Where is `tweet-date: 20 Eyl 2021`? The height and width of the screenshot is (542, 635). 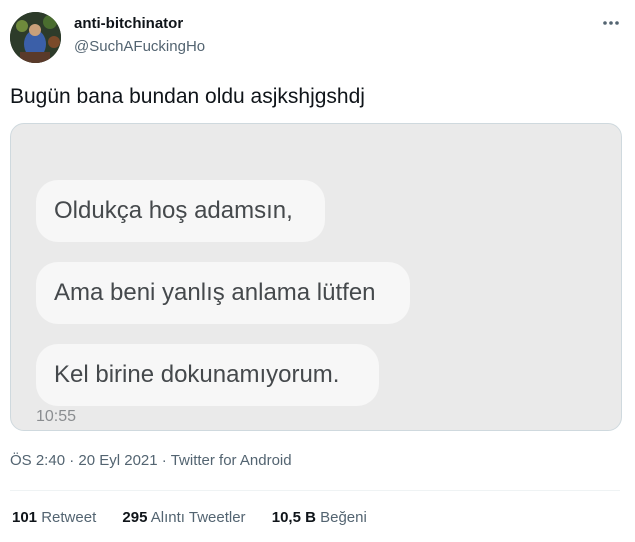
tweet-date: 20 Eyl 2021 is located at coordinates (117, 460).